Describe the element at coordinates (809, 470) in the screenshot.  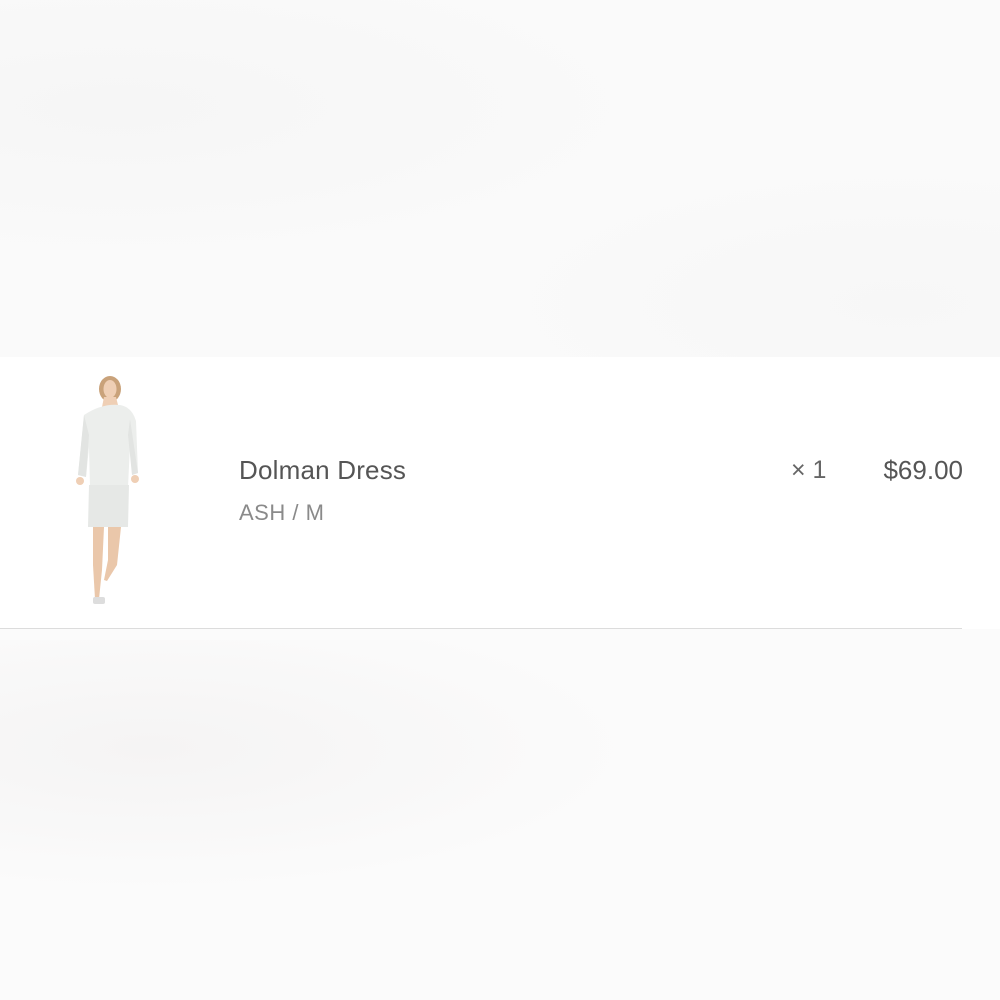
I see `product-quantity: × 1` at that location.